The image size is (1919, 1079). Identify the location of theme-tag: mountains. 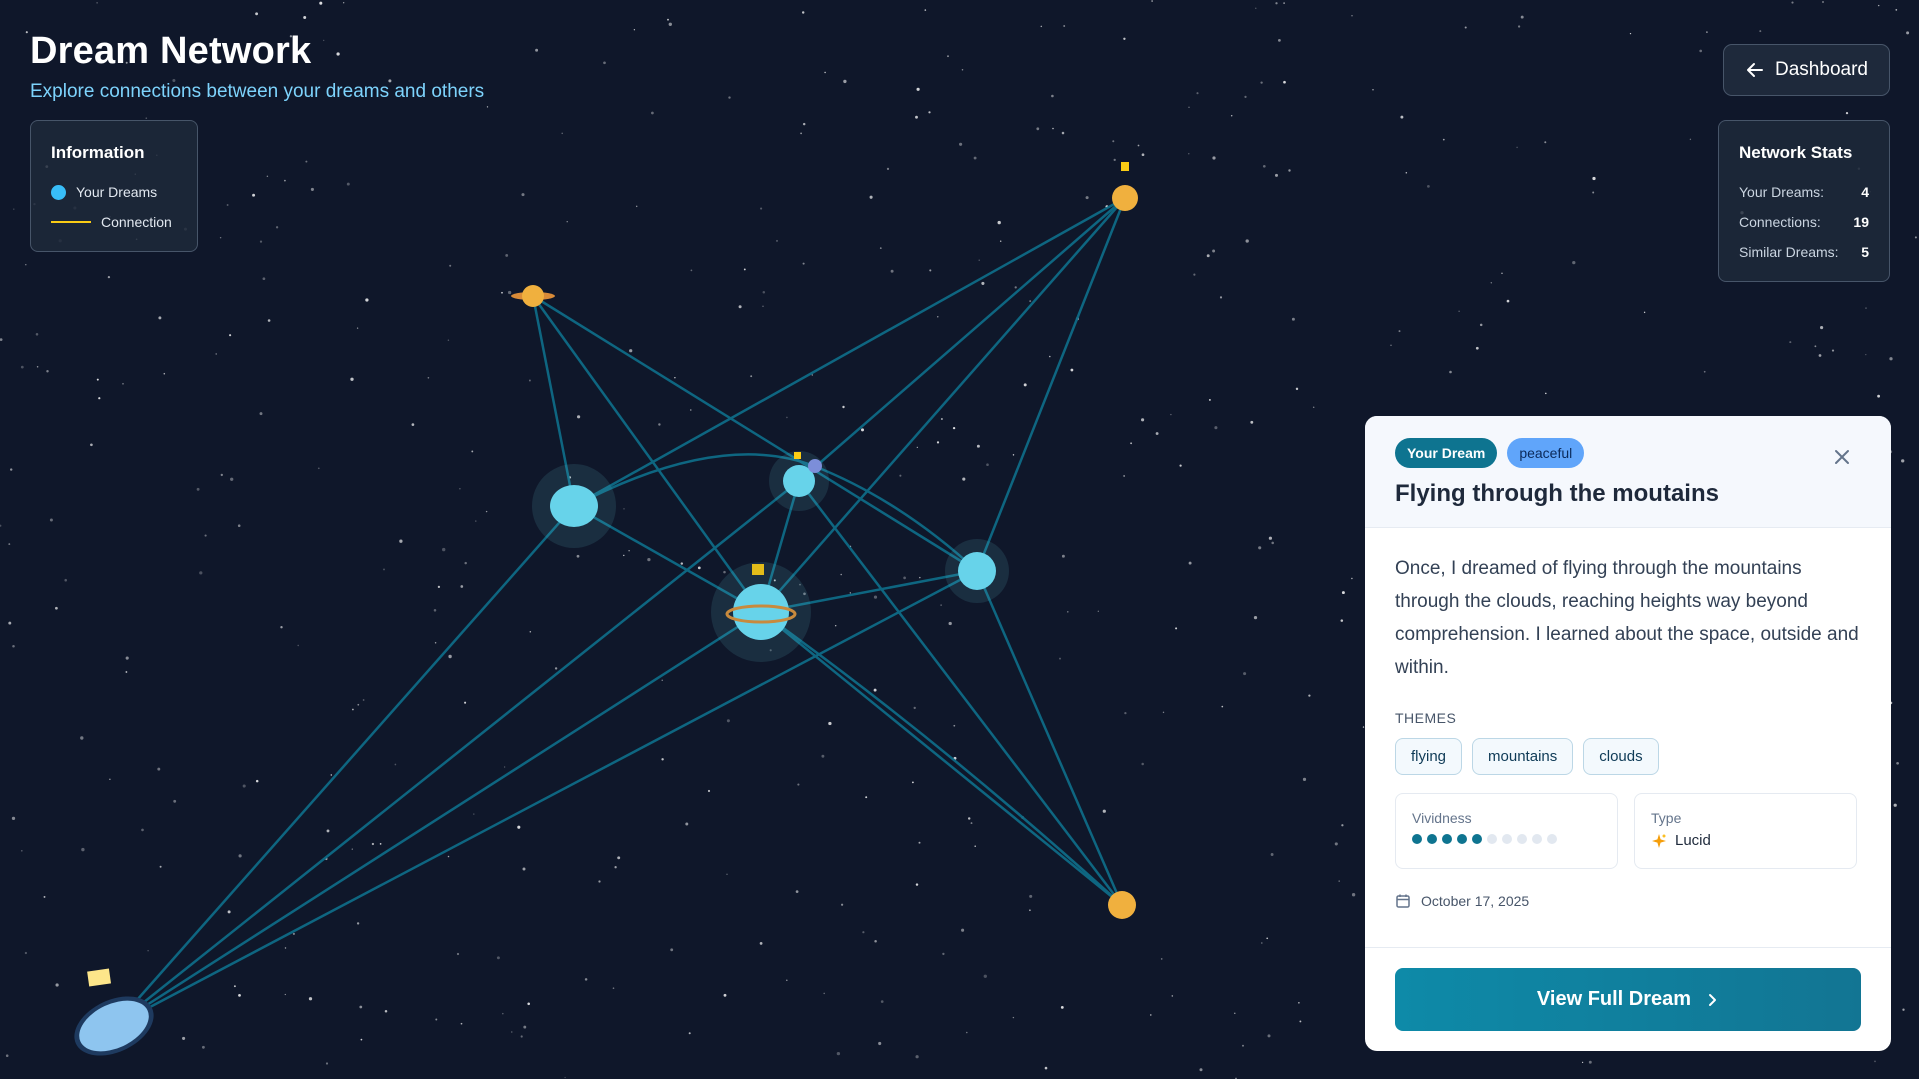
(1523, 756).